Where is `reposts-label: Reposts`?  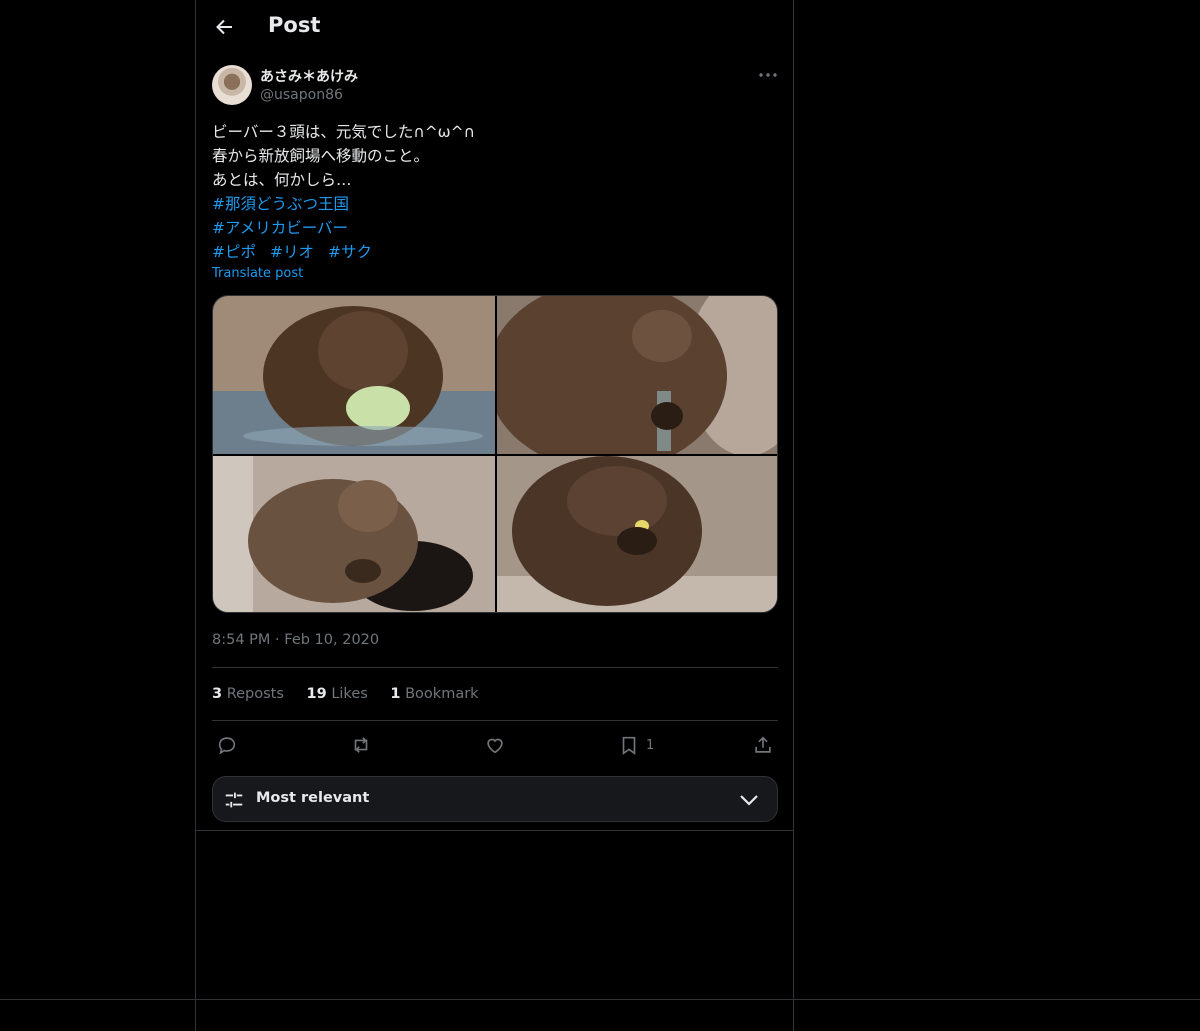 reposts-label: Reposts is located at coordinates (255, 694).